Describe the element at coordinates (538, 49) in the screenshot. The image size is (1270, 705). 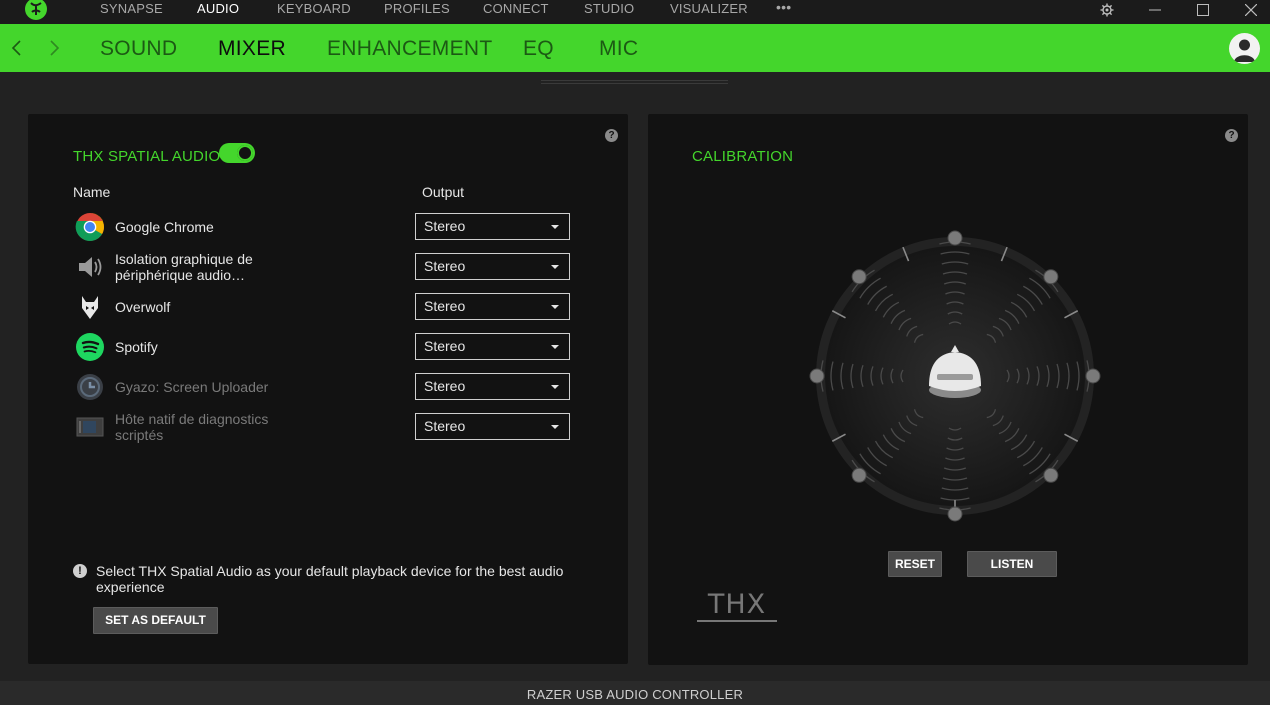
I see `tab-eq: EQ` at that location.